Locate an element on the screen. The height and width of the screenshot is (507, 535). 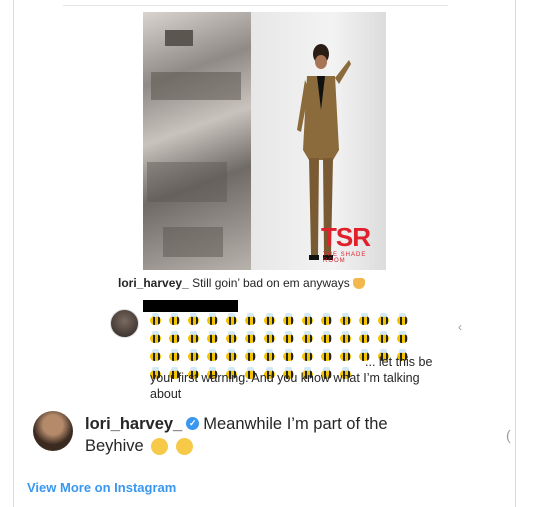
post-username: lori_harvey_ is located at coordinates (133, 424).